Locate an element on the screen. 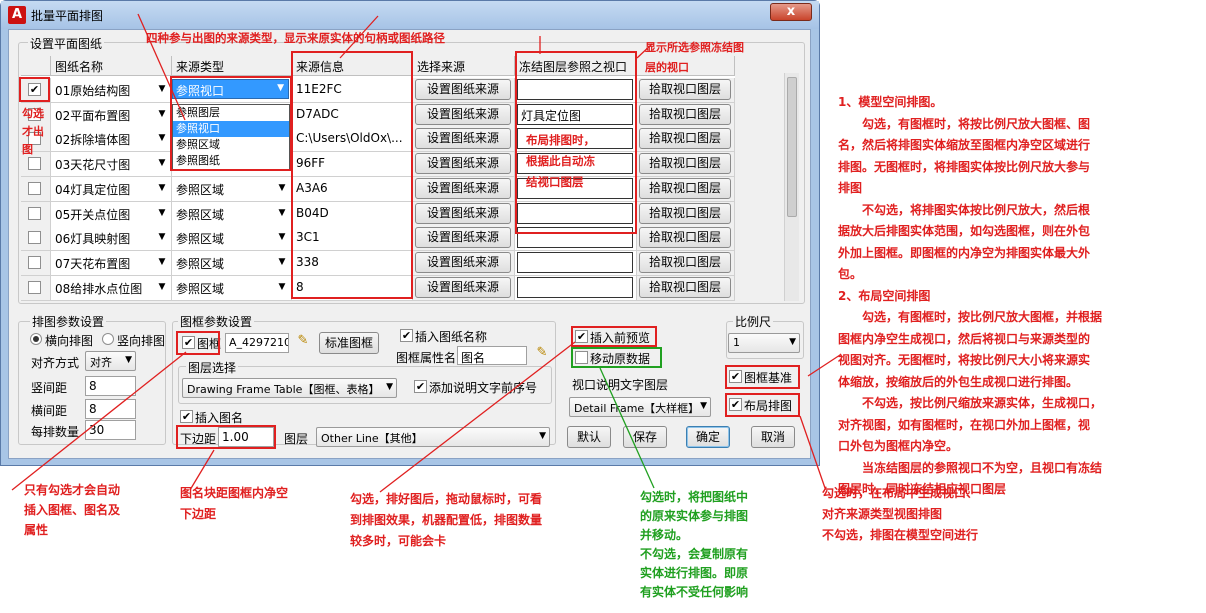  annotation-line: 不勾选，排图在模型空间进行 is located at coordinates (900, 535).